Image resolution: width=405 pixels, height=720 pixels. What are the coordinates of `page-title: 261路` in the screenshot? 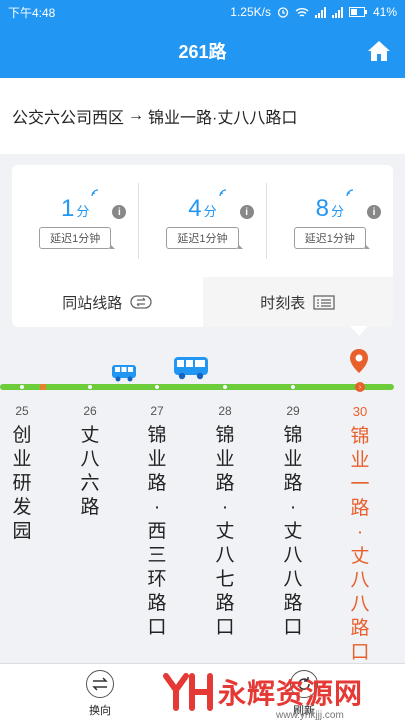 It's located at (202, 52).